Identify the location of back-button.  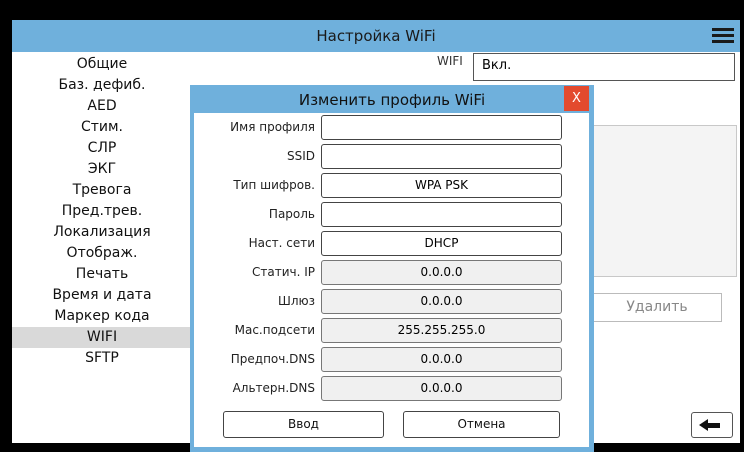
(712, 425).